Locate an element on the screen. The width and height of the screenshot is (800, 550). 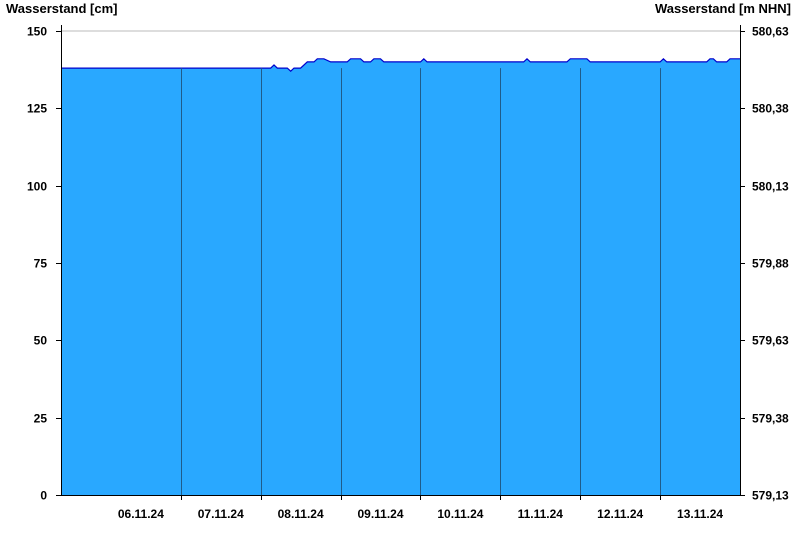
x-tick-label: 10.11.24 is located at coordinates (460, 514).